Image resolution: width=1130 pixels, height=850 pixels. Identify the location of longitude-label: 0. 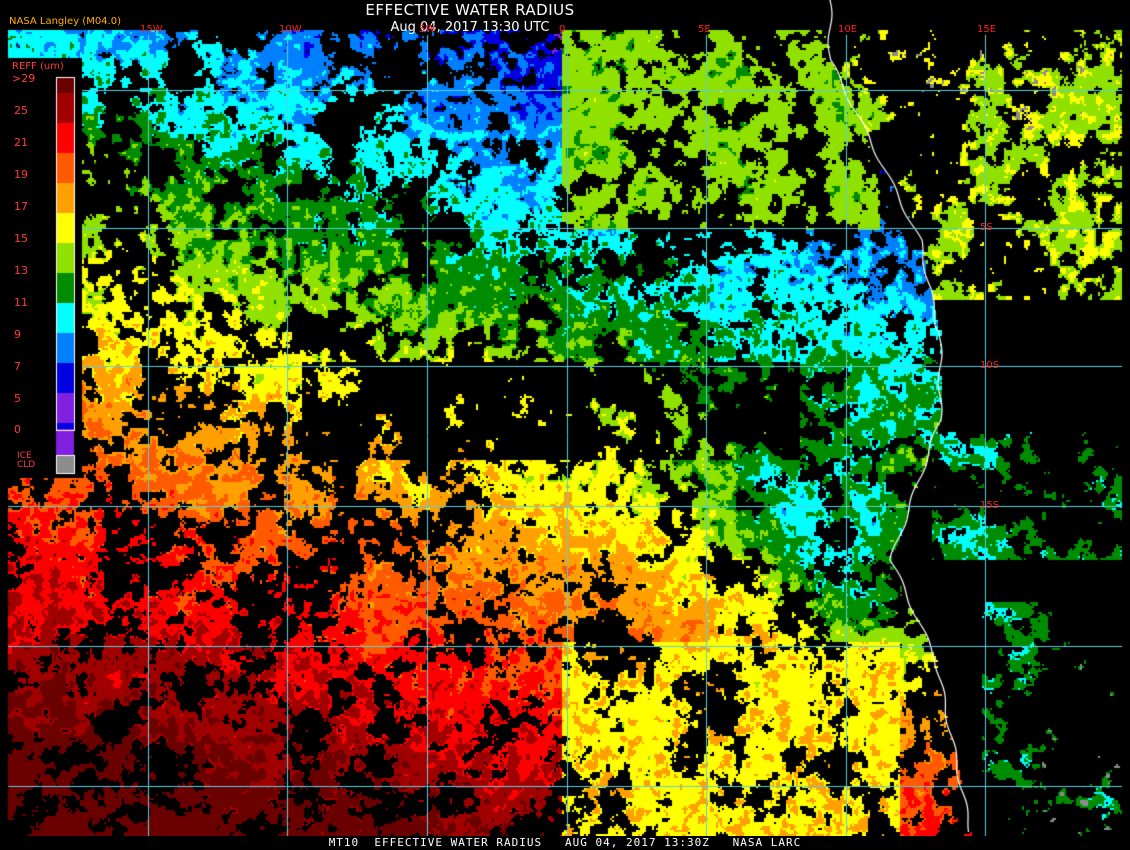
(562, 29).